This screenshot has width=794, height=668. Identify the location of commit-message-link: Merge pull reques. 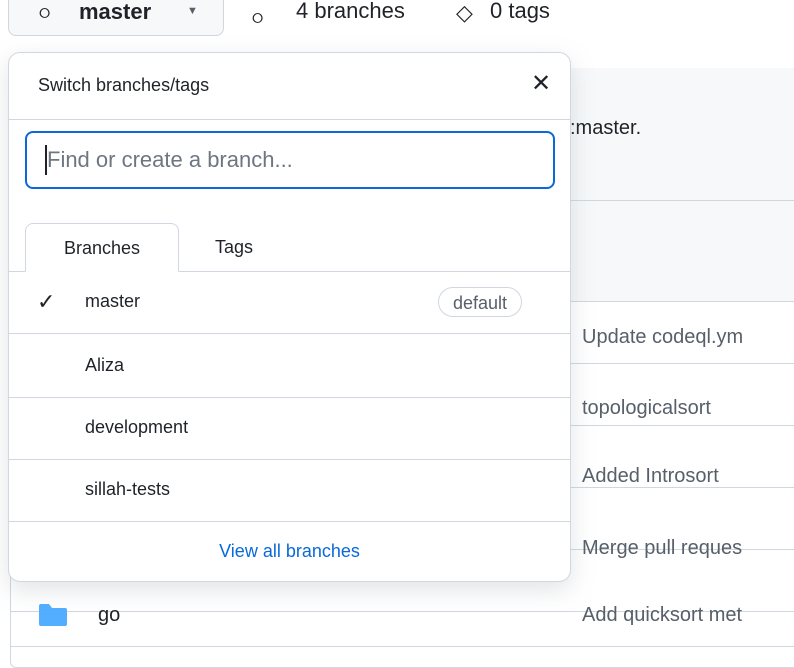
(662, 548).